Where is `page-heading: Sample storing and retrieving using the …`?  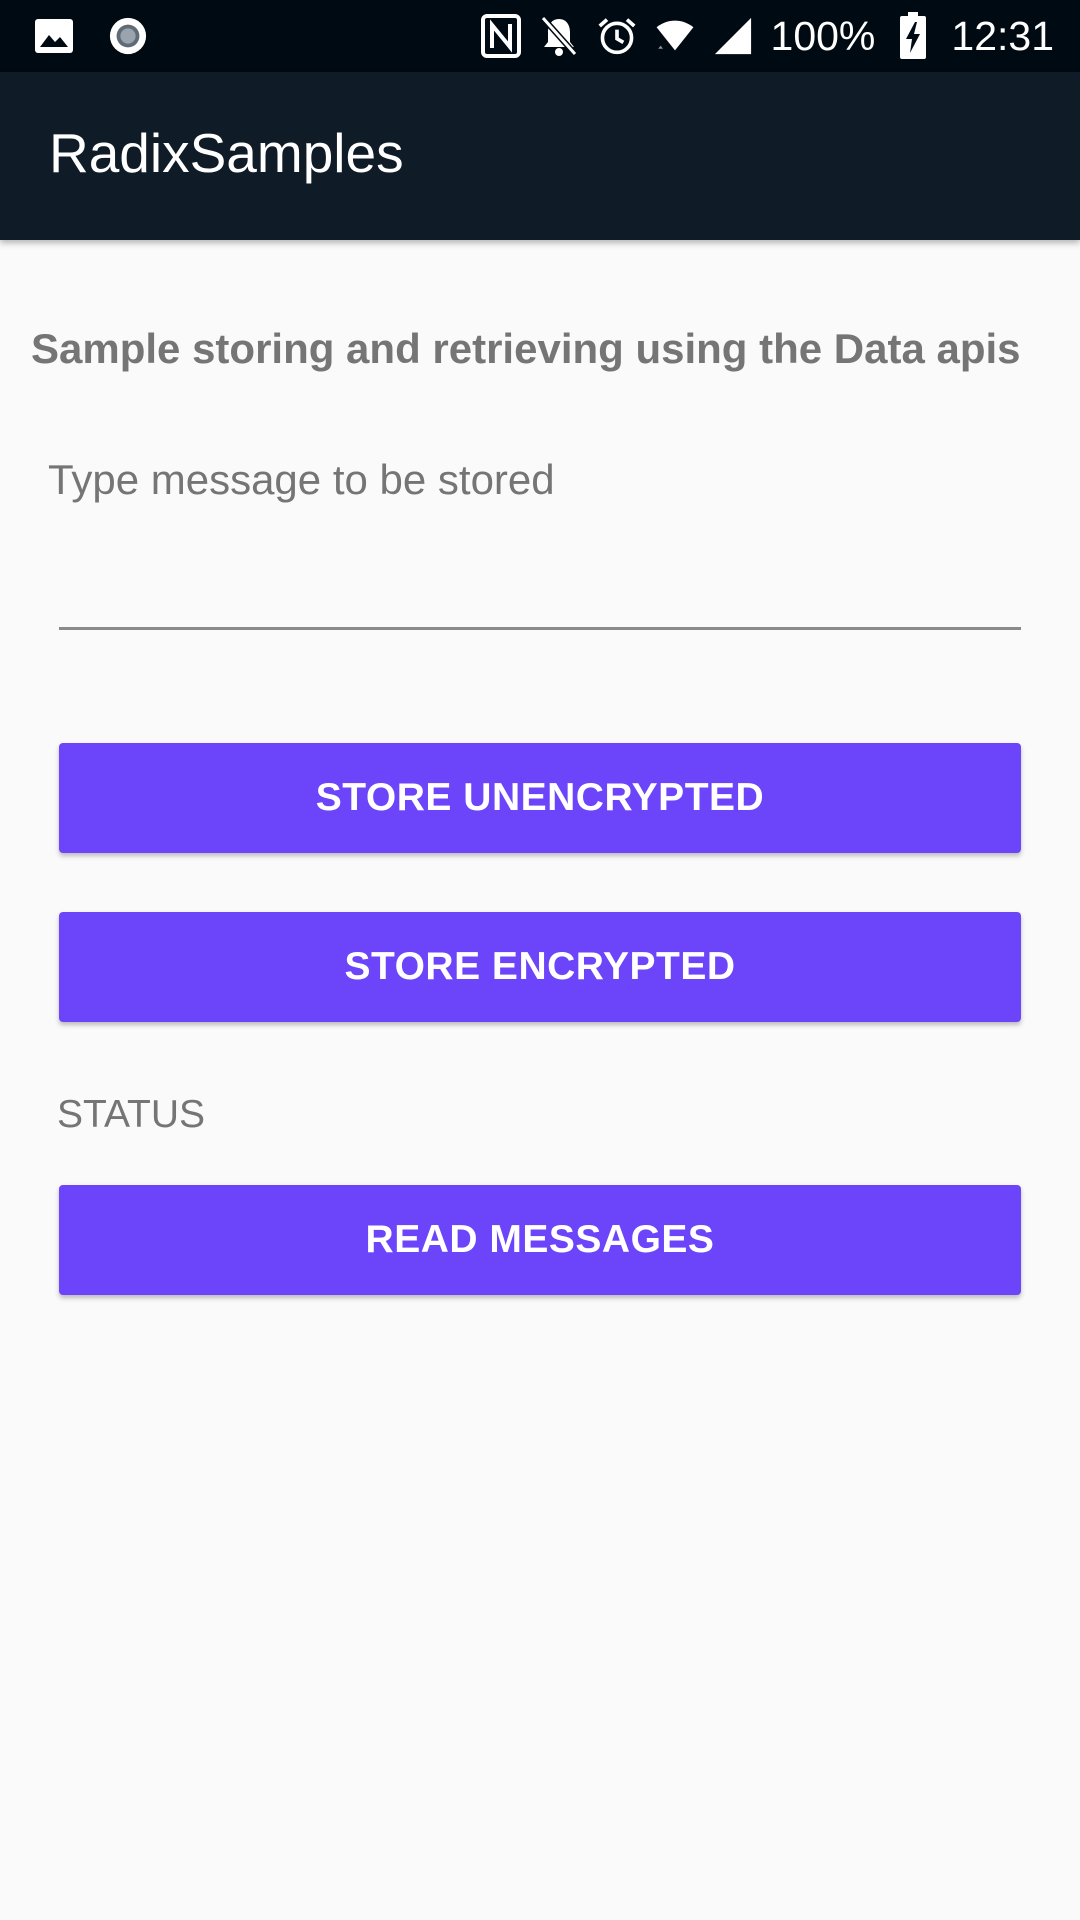
page-heading: Sample storing and retrieving using the … is located at coordinates (526, 348).